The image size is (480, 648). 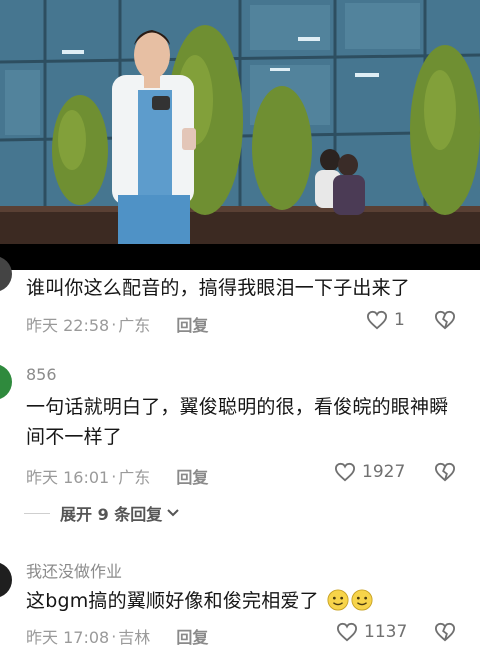 What do you see at coordinates (218, 288) in the screenshot?
I see `comment-text: 谁叫你这么配音的，搞得我眼泪一下子出来了` at bounding box center [218, 288].